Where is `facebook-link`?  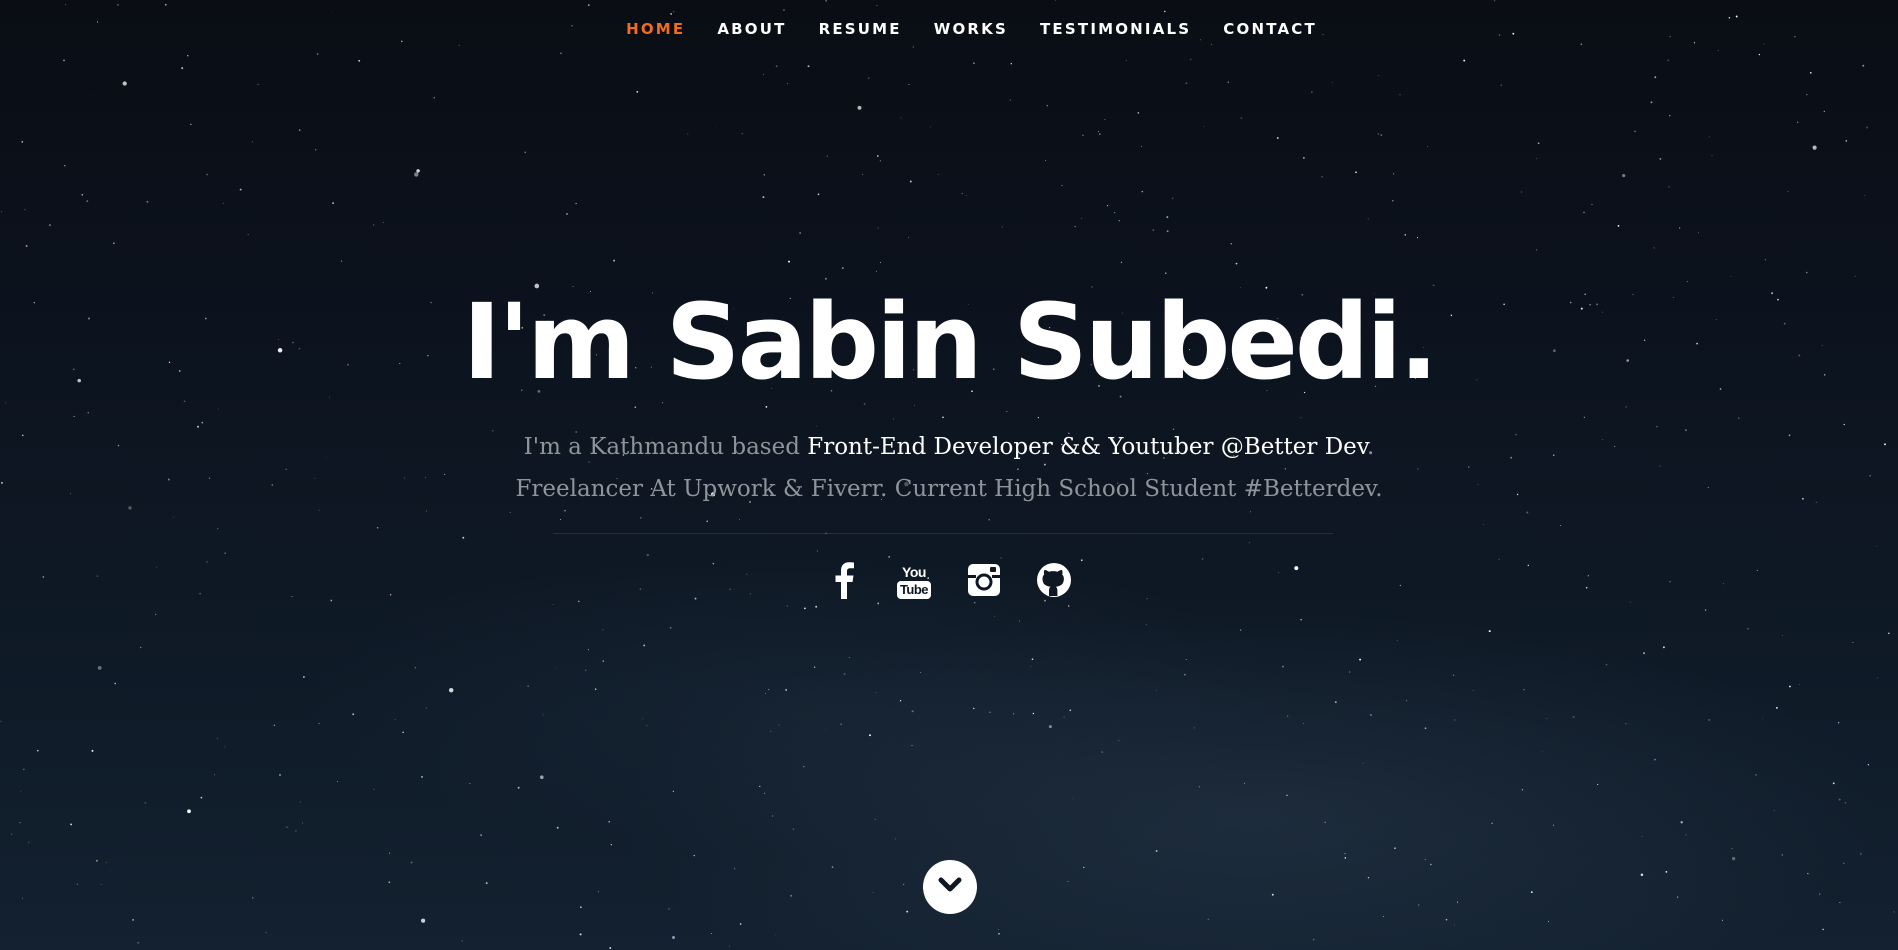 facebook-link is located at coordinates (844, 582).